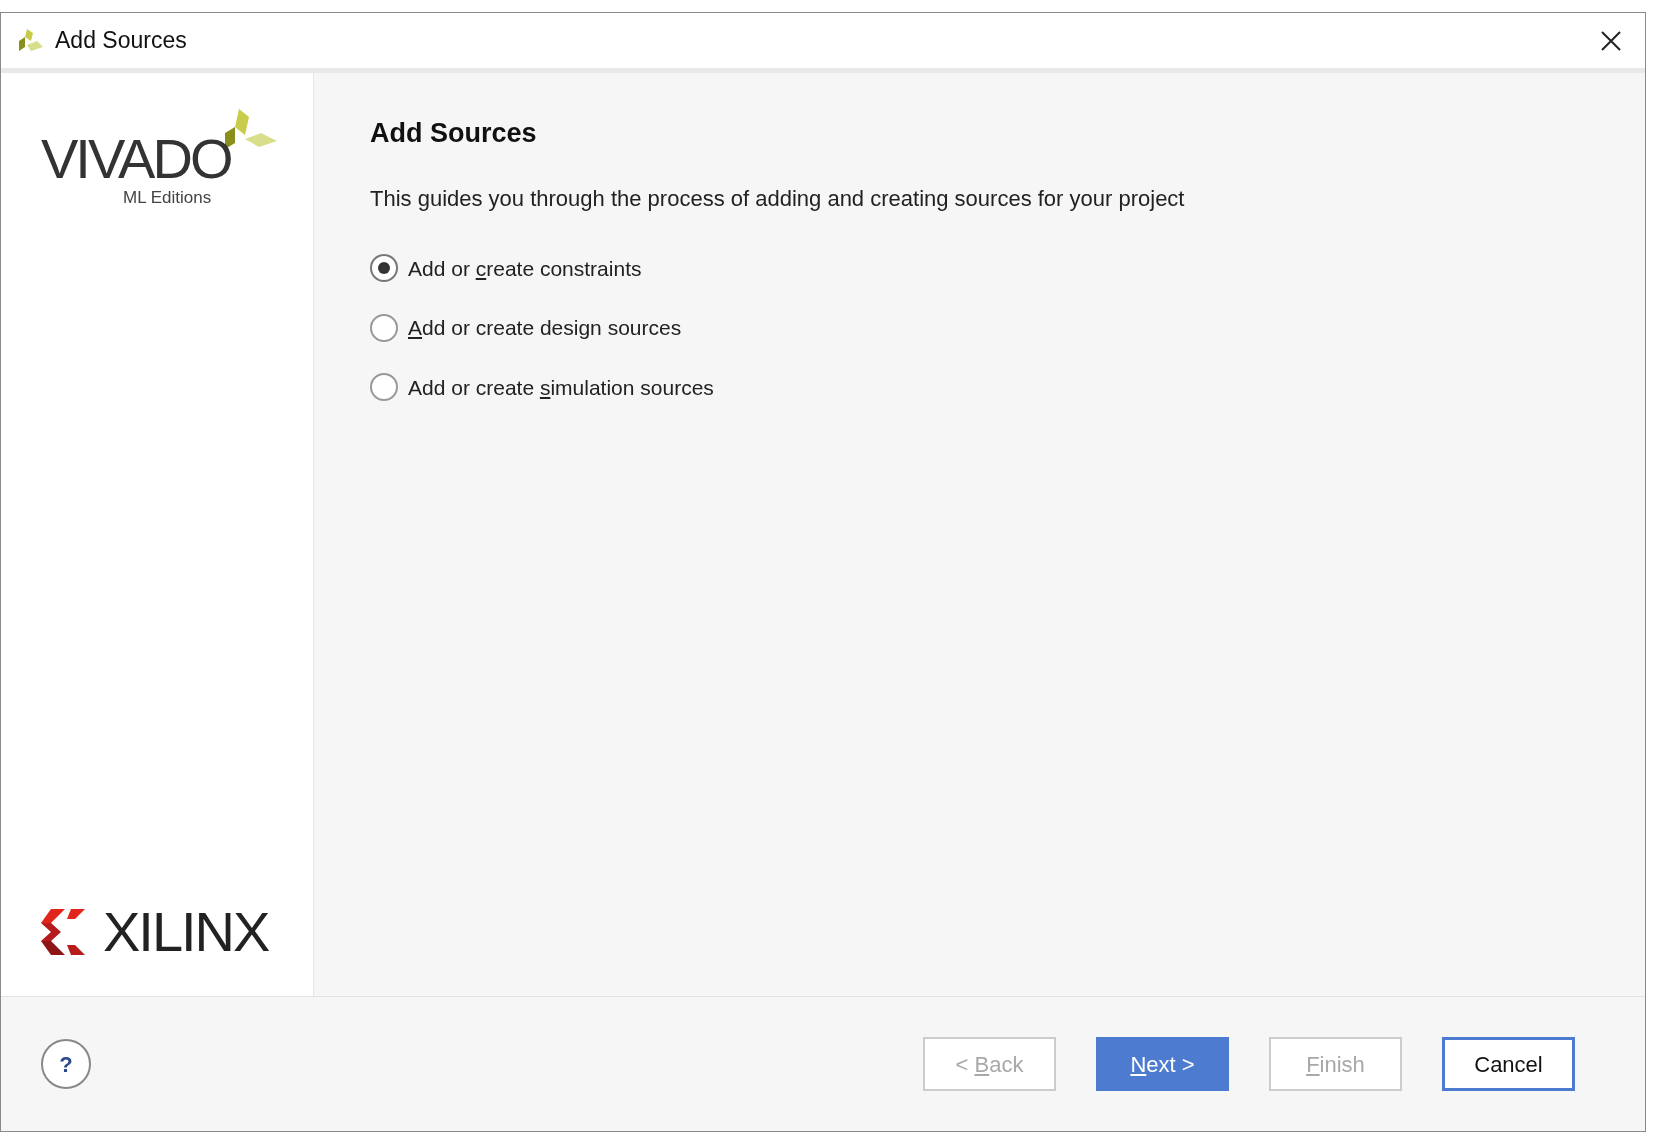  Describe the element at coordinates (1611, 40) in the screenshot. I see `close-icon` at that location.